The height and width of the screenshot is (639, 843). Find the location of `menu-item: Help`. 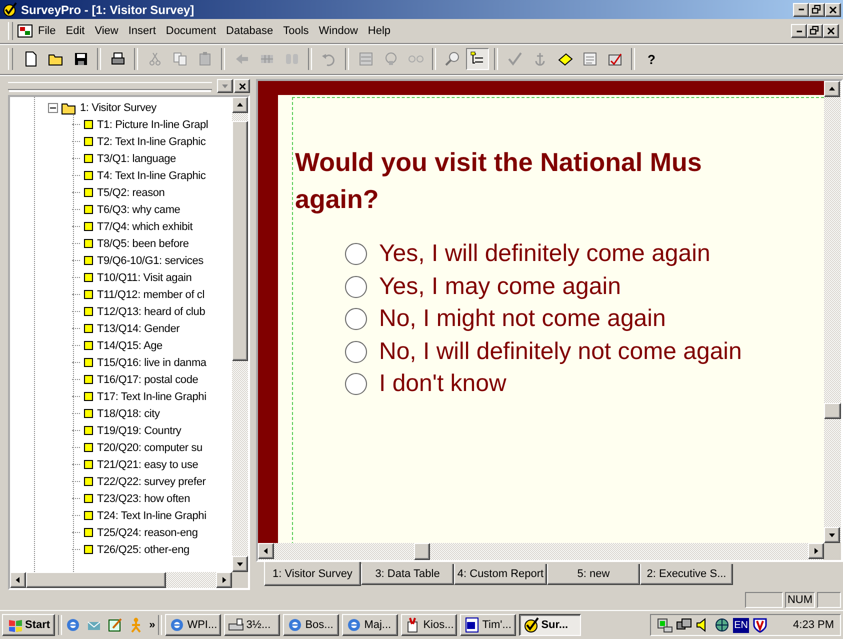

menu-item: Help is located at coordinates (379, 31).